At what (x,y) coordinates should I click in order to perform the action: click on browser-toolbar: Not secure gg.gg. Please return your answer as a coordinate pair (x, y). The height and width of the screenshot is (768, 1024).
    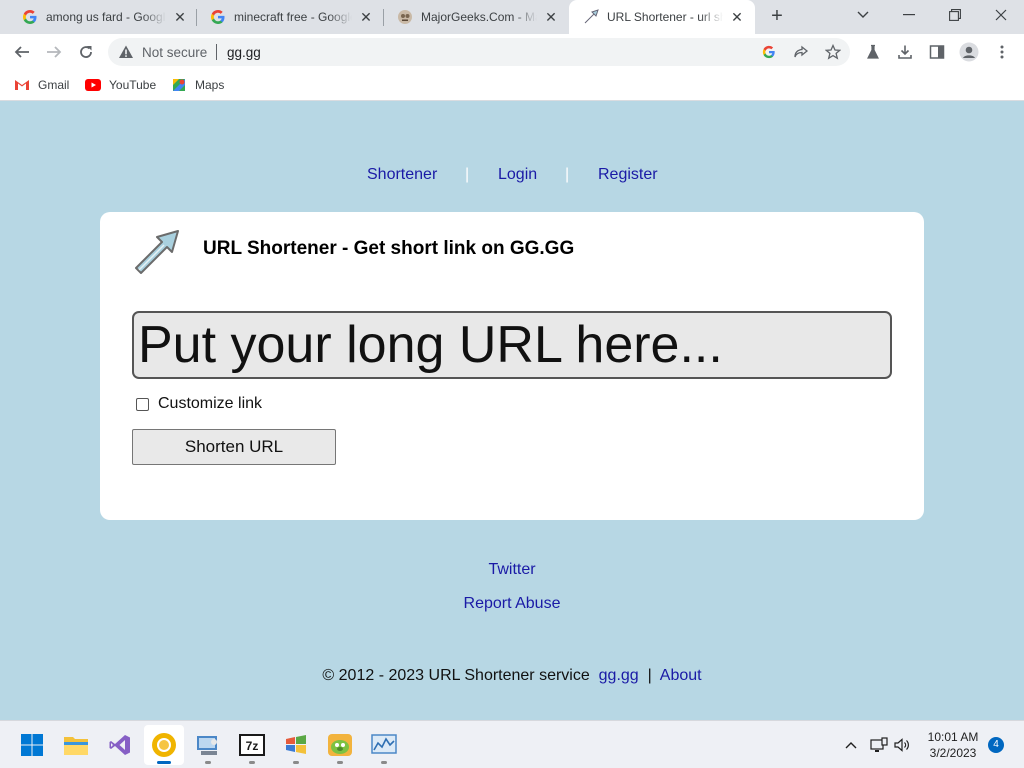
    Looking at the image, I should click on (512, 52).